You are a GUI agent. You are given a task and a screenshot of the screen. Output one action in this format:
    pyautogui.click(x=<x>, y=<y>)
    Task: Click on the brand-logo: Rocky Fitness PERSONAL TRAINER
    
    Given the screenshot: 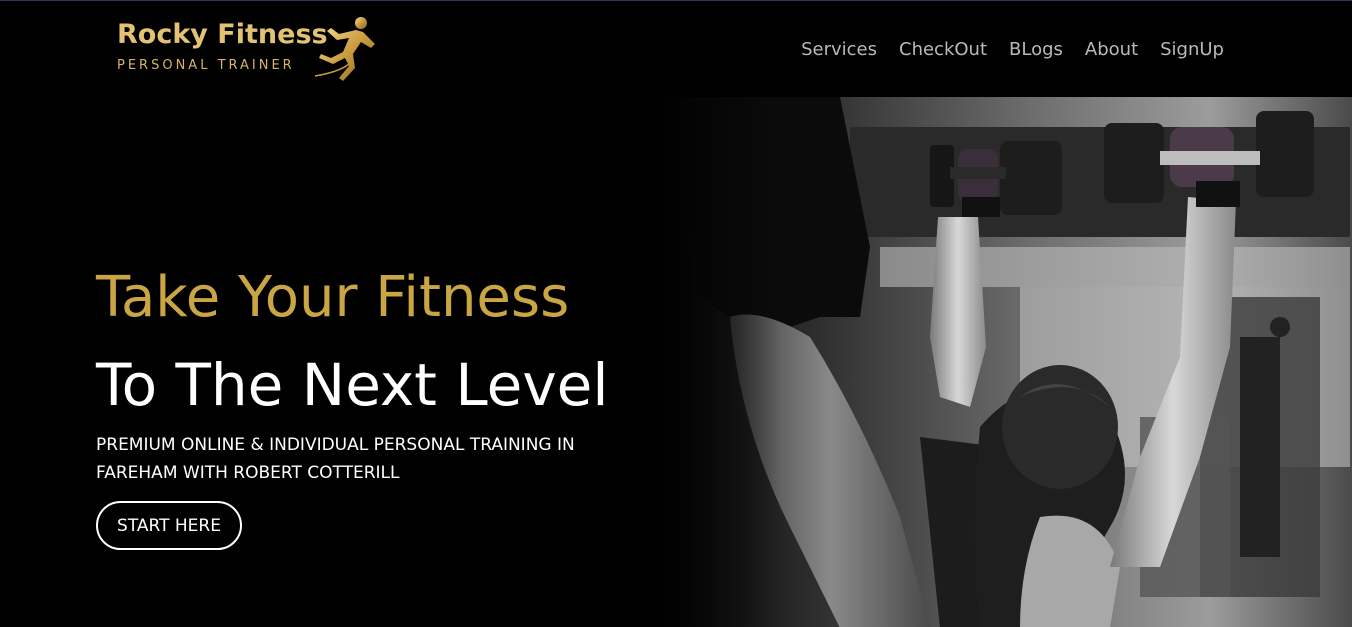 What is the action you would take?
    pyautogui.click(x=252, y=51)
    